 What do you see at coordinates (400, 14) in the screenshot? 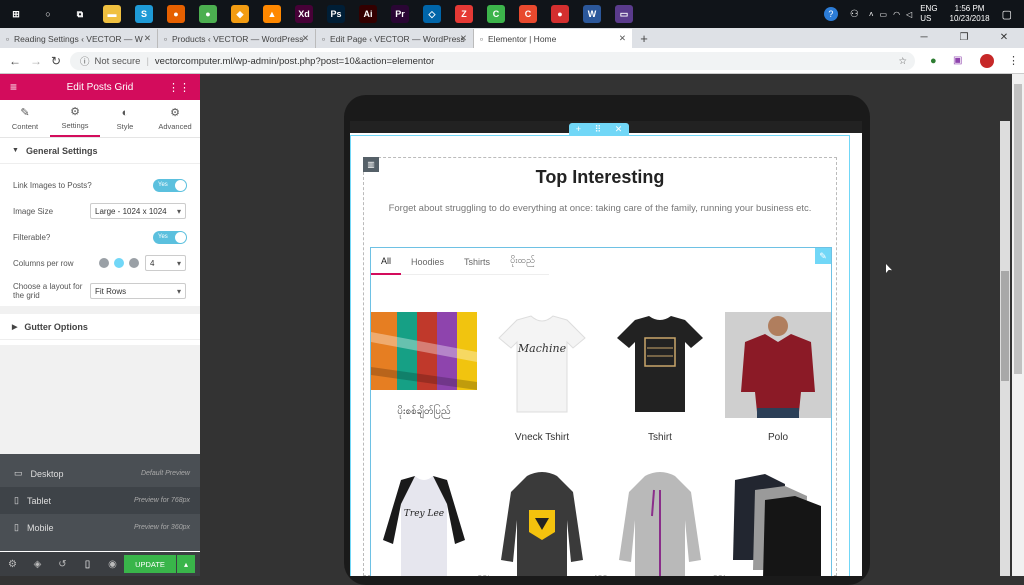
I see `premiere-icon: Pr` at bounding box center [400, 14].